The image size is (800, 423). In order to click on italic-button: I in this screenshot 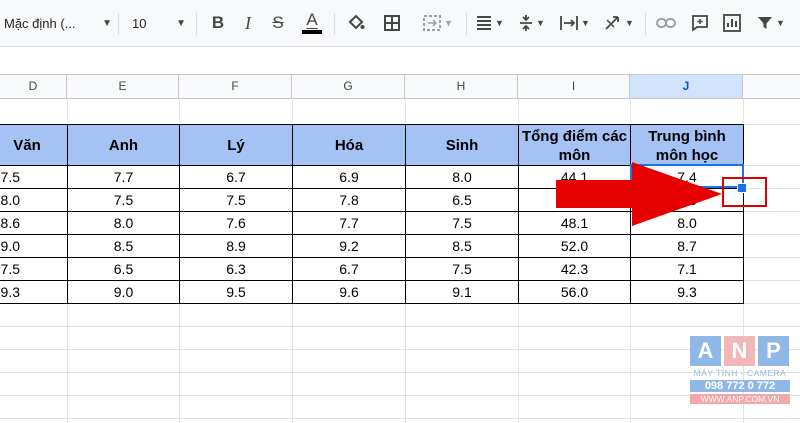, I will do `click(248, 23)`.